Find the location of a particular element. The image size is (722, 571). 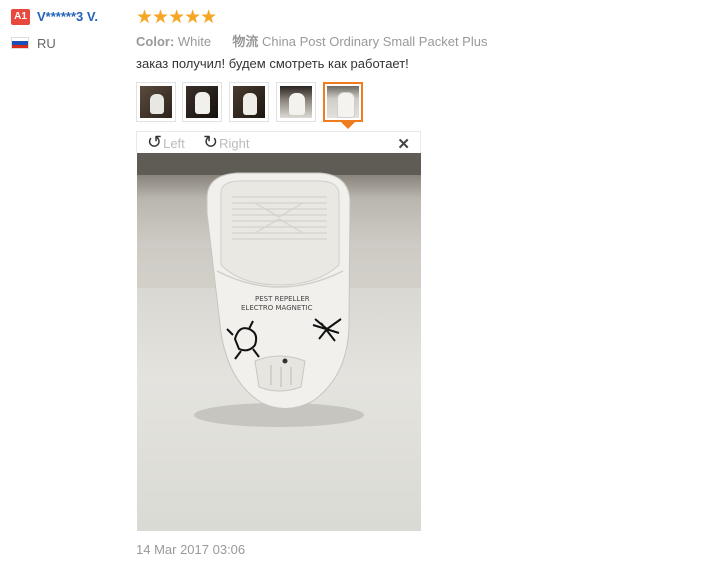

selected-thumbnail-caret is located at coordinates (348, 125).